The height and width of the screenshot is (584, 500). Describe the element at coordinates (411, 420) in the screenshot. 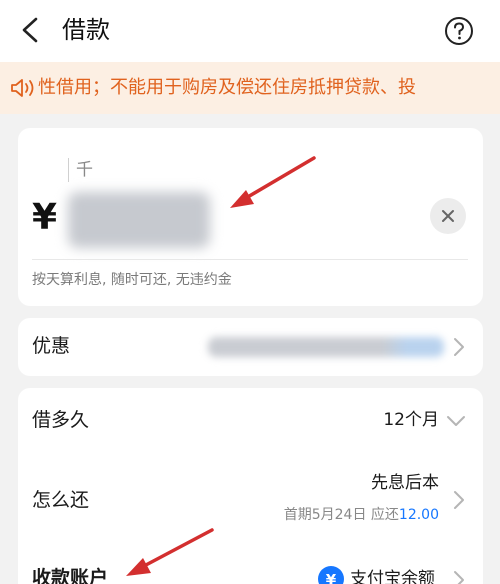

I see `term-value: 12个月` at that location.